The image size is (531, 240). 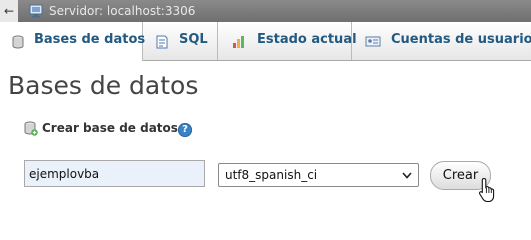 I want to click on database-name-input, so click(x=114, y=173).